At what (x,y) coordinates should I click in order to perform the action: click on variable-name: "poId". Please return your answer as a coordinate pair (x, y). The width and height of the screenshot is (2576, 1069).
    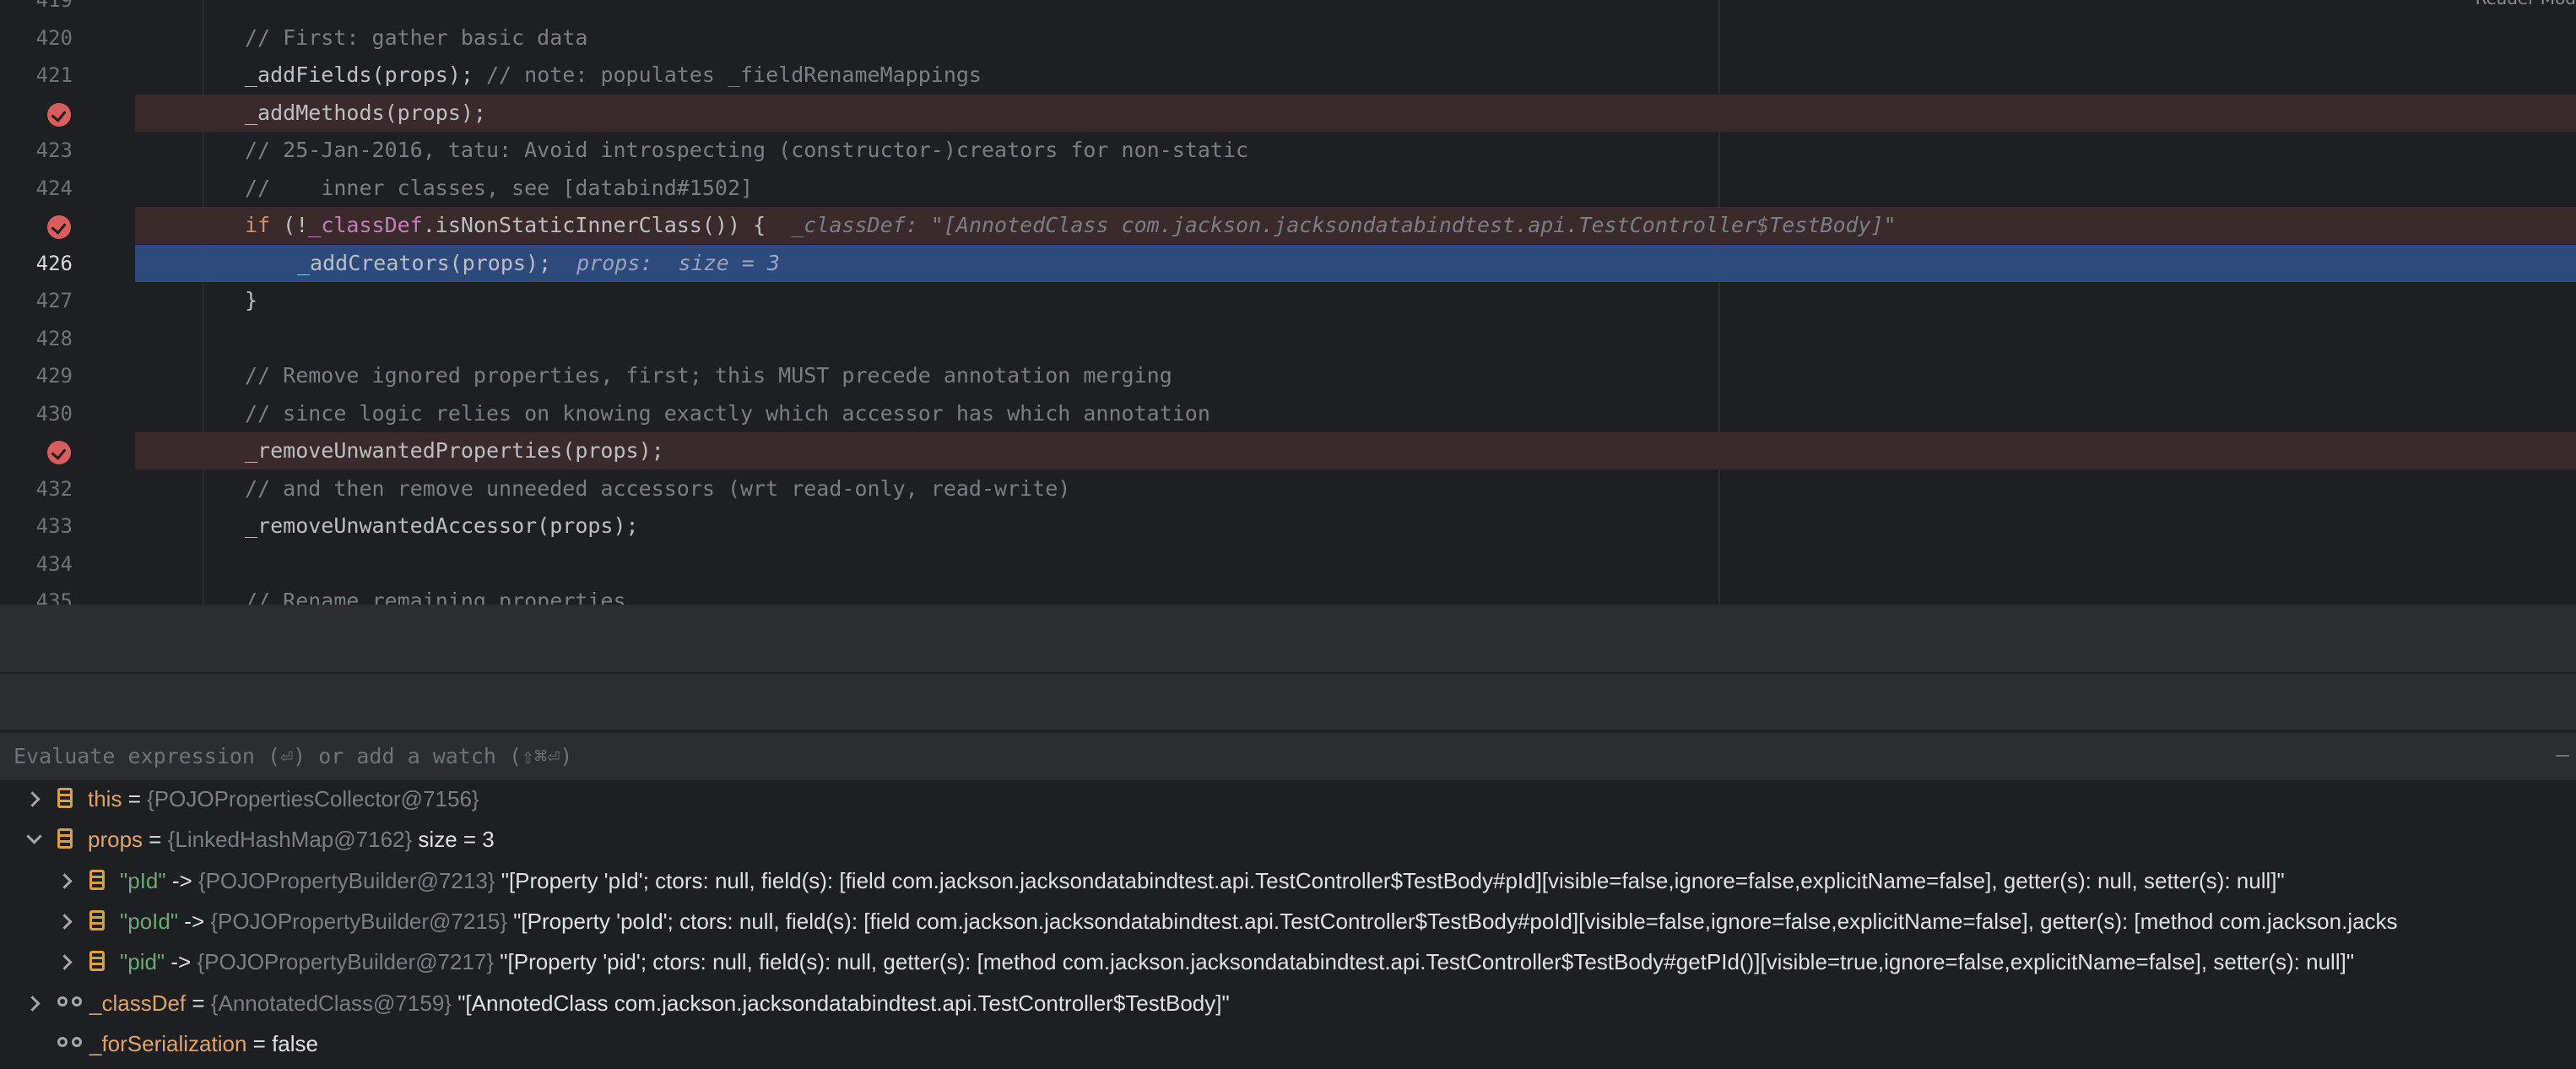
    Looking at the image, I should click on (149, 921).